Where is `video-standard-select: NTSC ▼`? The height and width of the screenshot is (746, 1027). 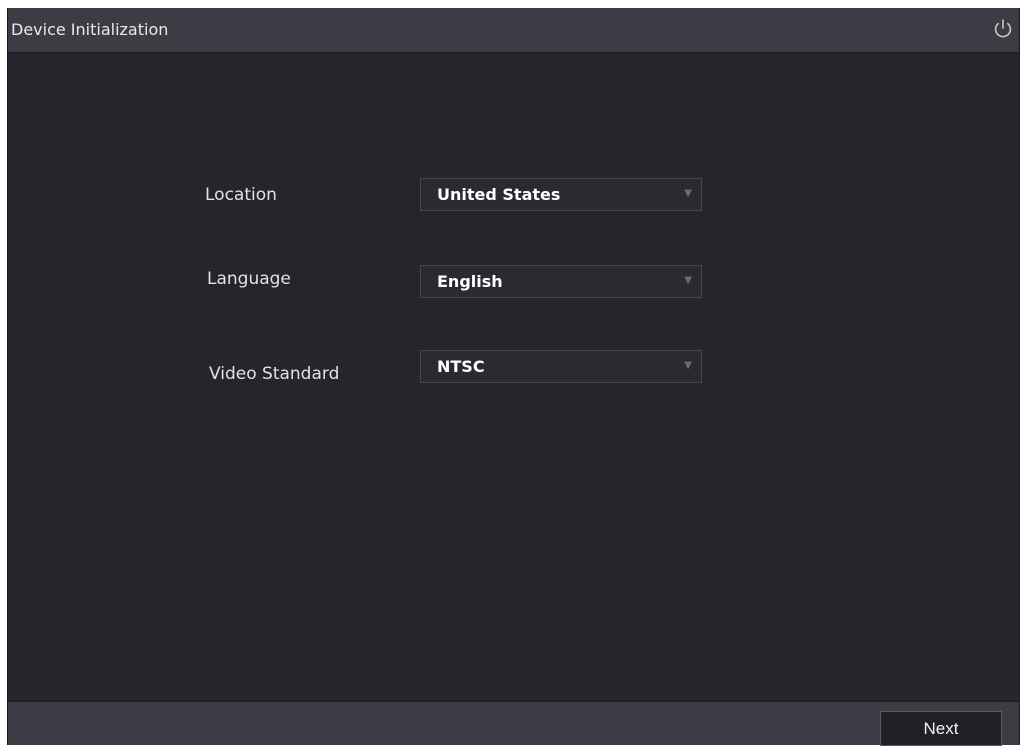
video-standard-select: NTSC ▼ is located at coordinates (561, 366).